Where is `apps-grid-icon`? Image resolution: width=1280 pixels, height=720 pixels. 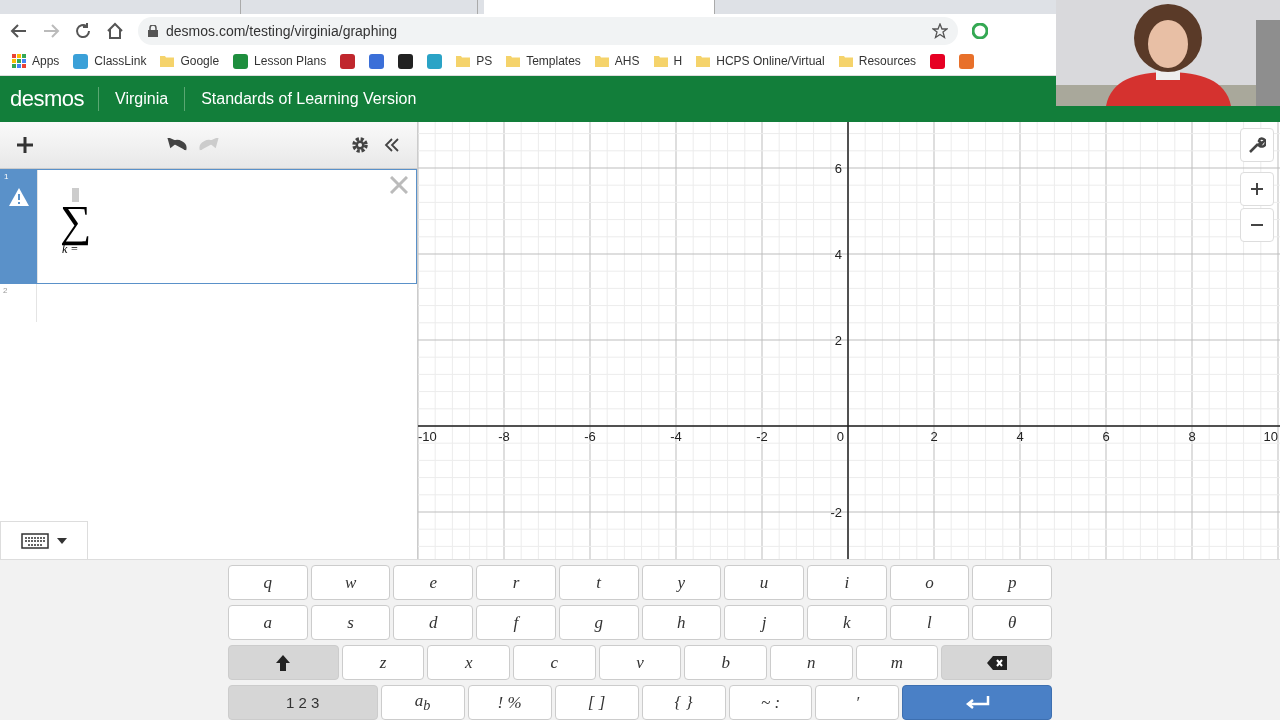
apps-grid-icon is located at coordinates (19, 61).